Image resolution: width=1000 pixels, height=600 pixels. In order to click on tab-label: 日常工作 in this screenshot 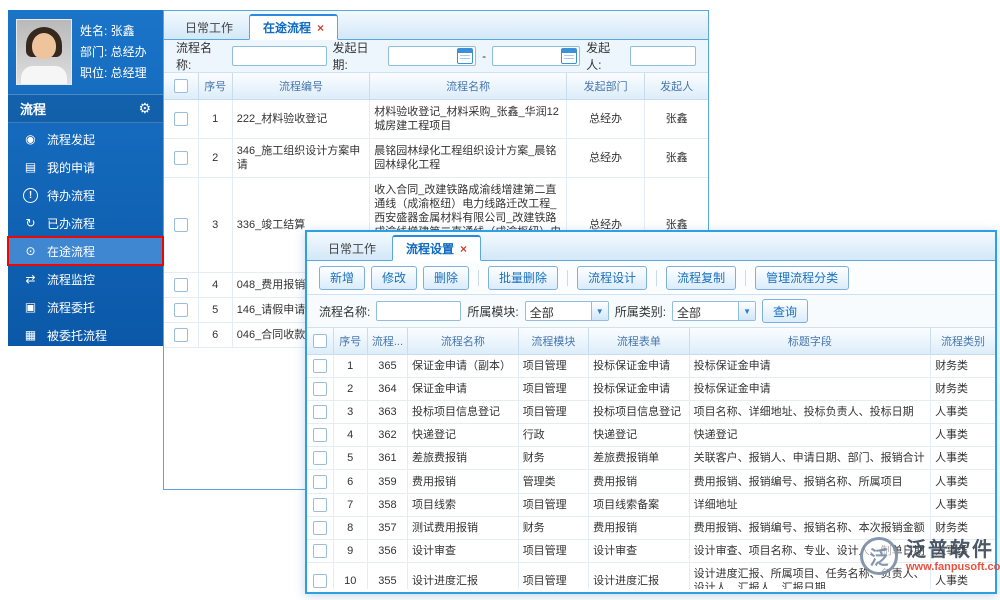, I will do `click(352, 249)`.